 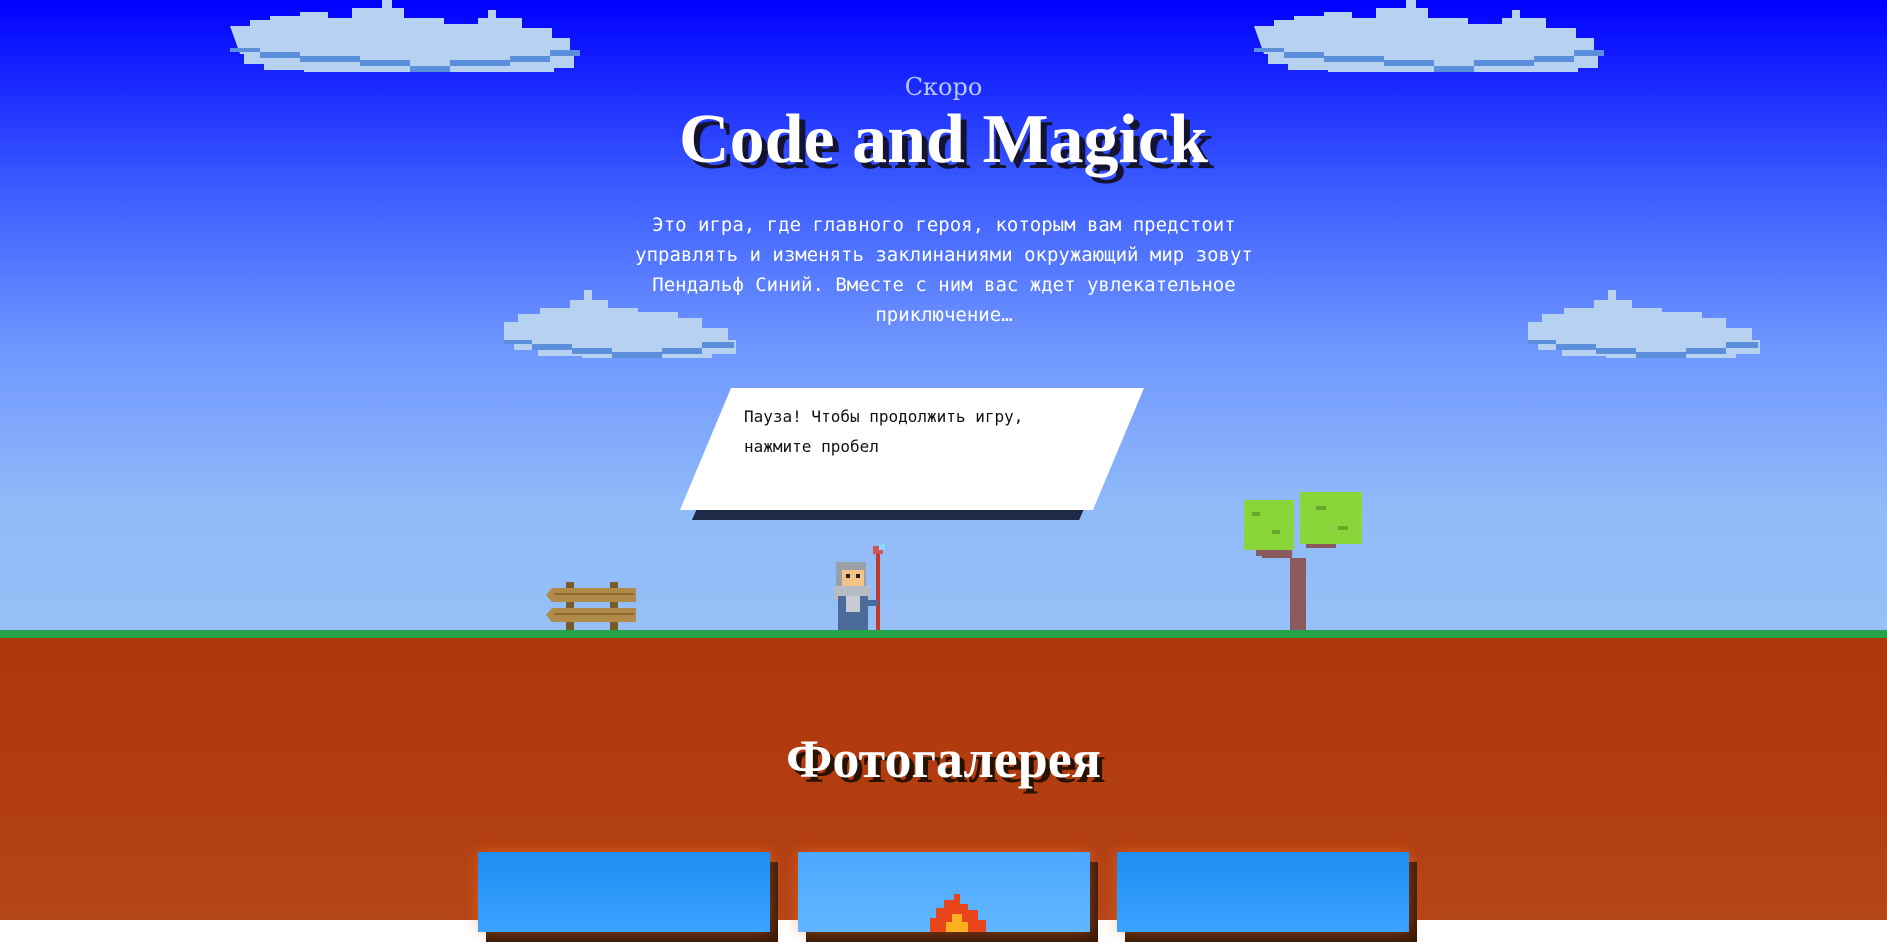 What do you see at coordinates (859, 587) in the screenshot?
I see `wizard-icon` at bounding box center [859, 587].